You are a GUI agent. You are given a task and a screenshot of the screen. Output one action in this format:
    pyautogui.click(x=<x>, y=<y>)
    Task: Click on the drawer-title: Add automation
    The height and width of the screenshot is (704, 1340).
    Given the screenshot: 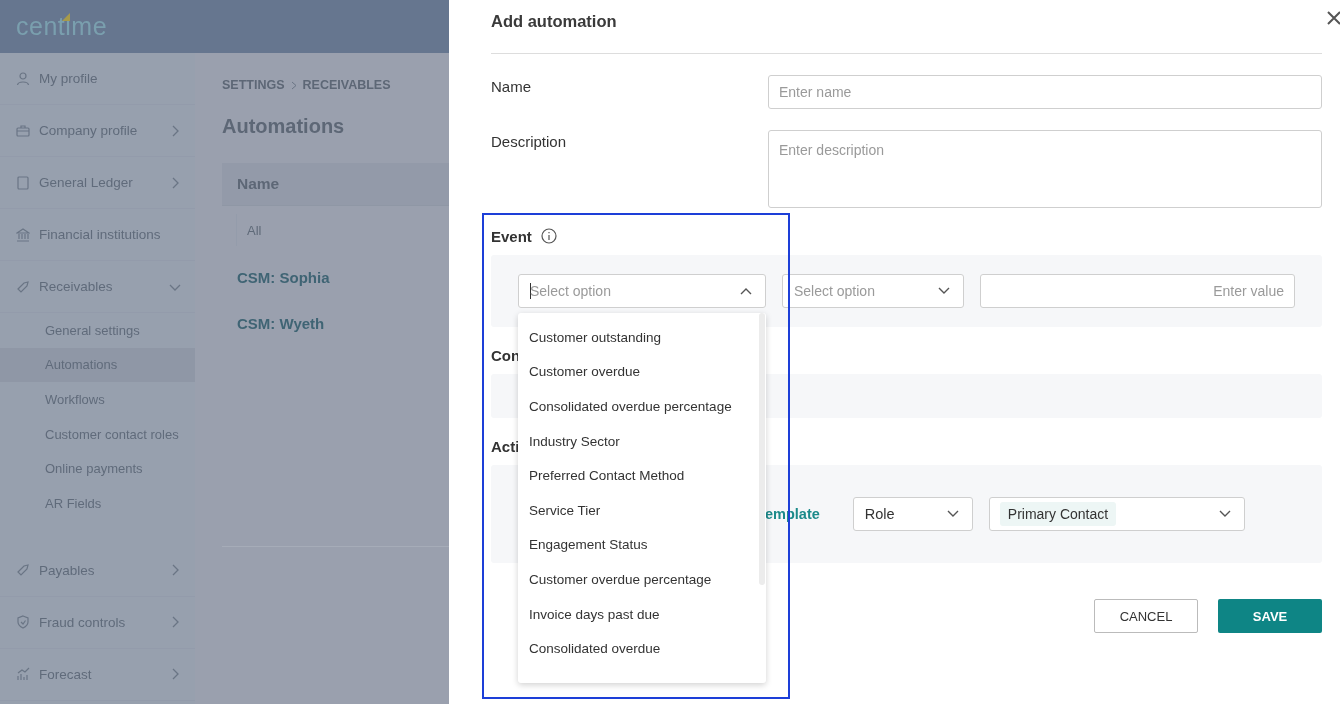 What is the action you would take?
    pyautogui.click(x=554, y=21)
    